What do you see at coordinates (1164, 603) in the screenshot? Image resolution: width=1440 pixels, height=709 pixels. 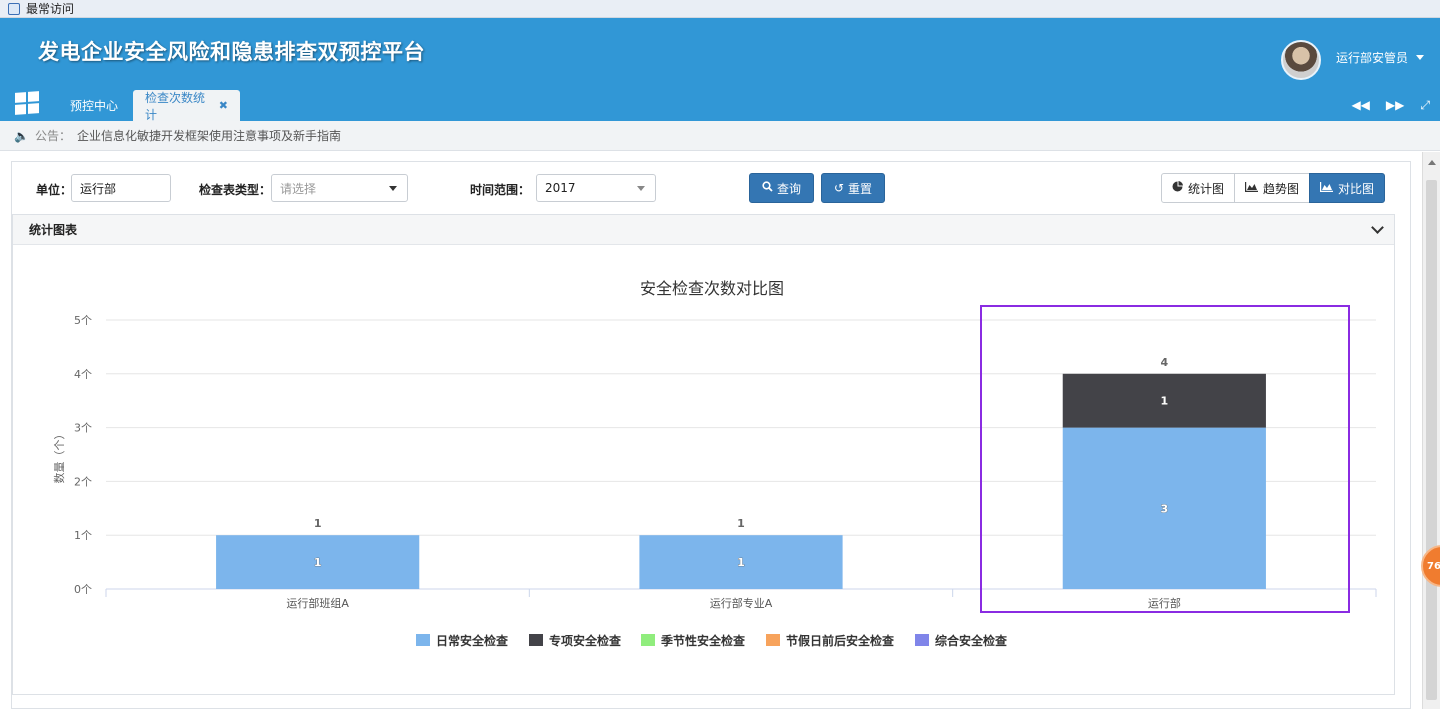 I see `x-category-label: 运行部` at bounding box center [1164, 603].